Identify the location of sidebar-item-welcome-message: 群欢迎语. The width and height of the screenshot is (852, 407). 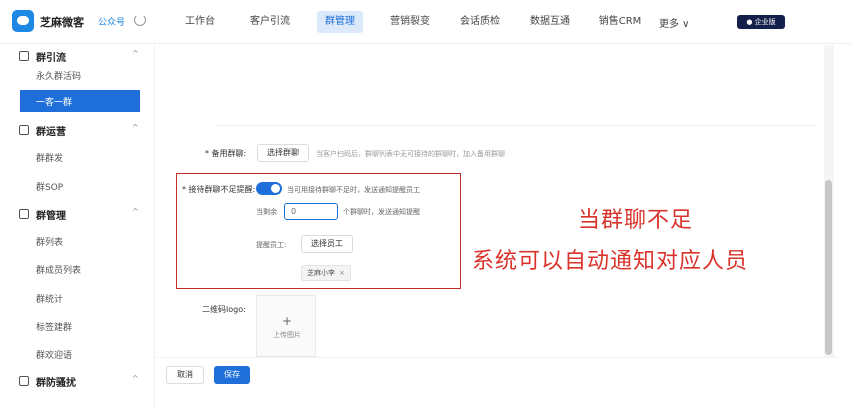
(77, 354).